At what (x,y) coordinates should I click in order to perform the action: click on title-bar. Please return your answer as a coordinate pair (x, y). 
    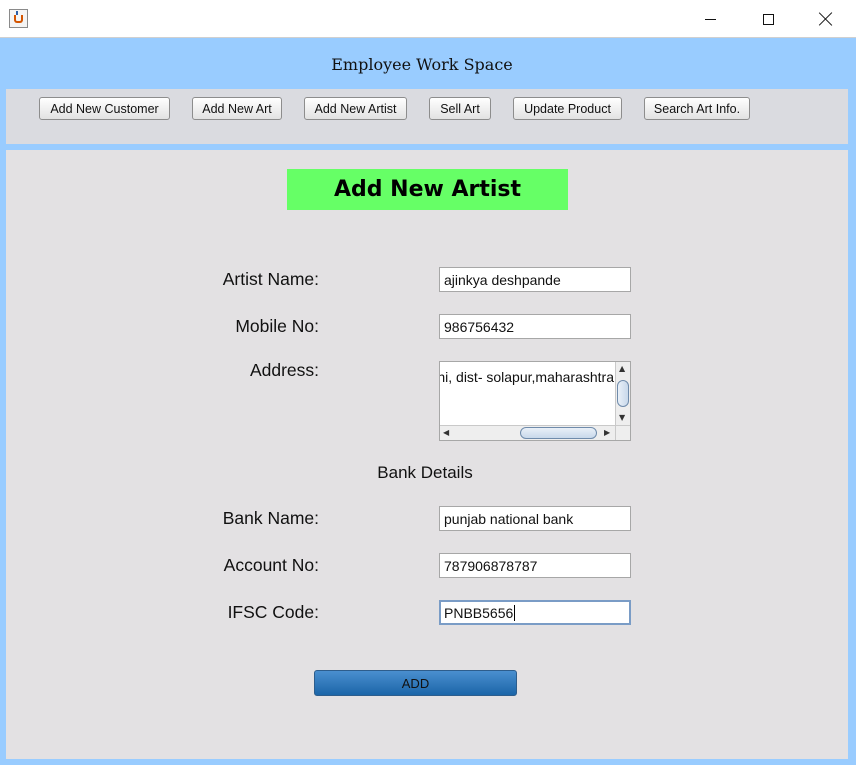
    Looking at the image, I should click on (428, 19).